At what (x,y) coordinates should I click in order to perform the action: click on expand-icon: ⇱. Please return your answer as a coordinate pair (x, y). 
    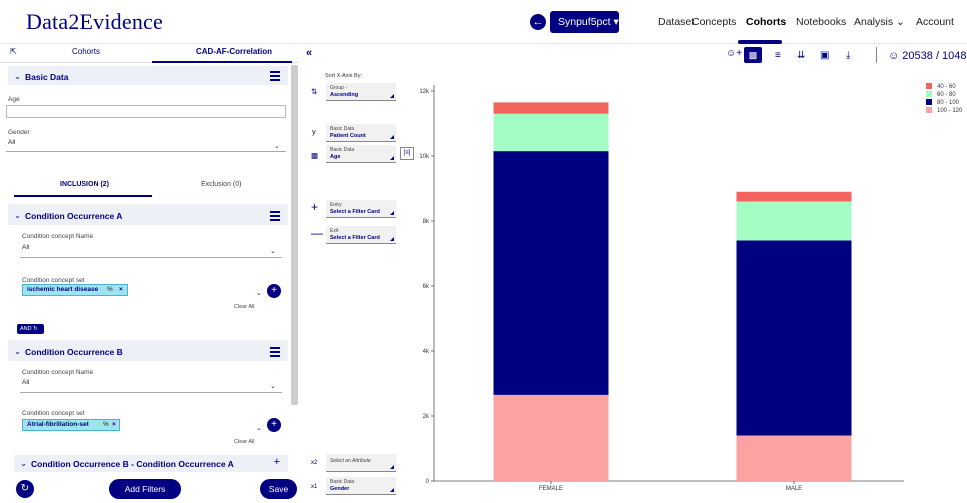
    Looking at the image, I should click on (13, 51).